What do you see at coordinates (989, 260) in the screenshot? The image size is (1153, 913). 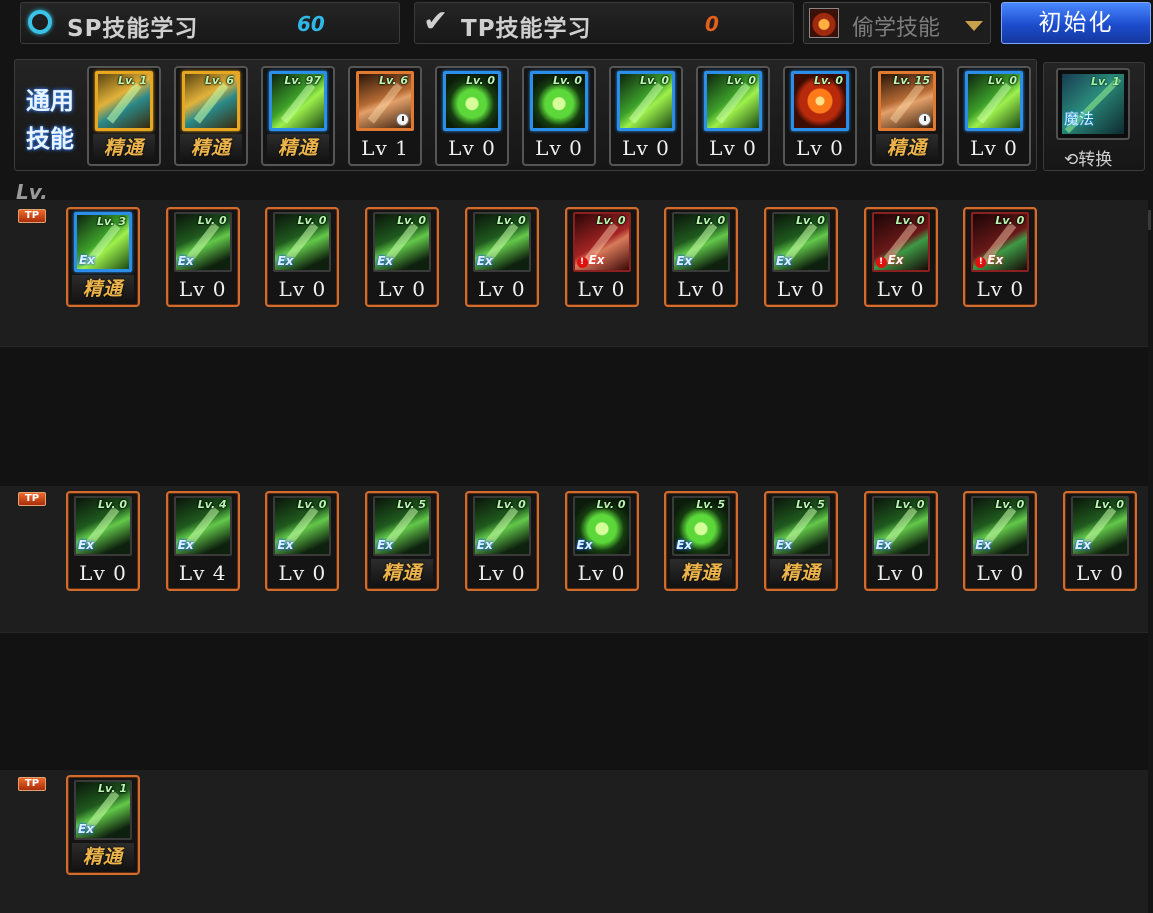 I see `ex-warning-icon: Ex` at bounding box center [989, 260].